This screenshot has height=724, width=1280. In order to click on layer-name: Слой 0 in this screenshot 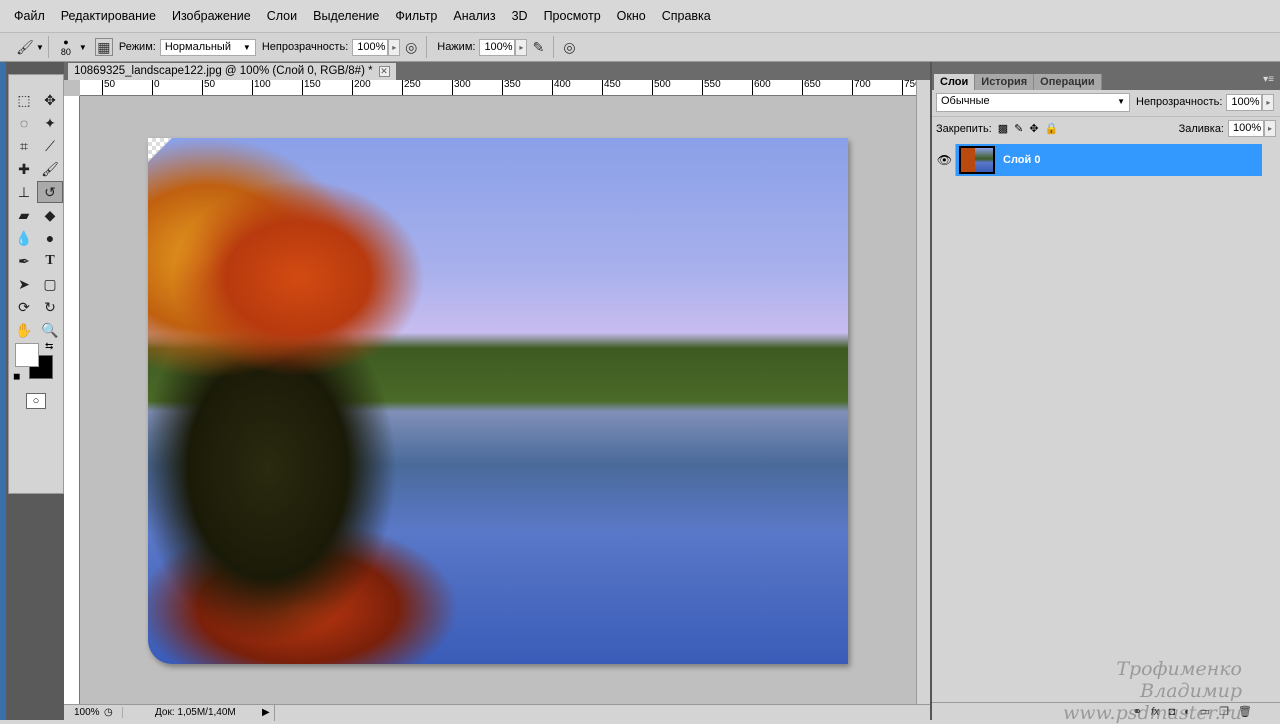, I will do `click(1022, 160)`.